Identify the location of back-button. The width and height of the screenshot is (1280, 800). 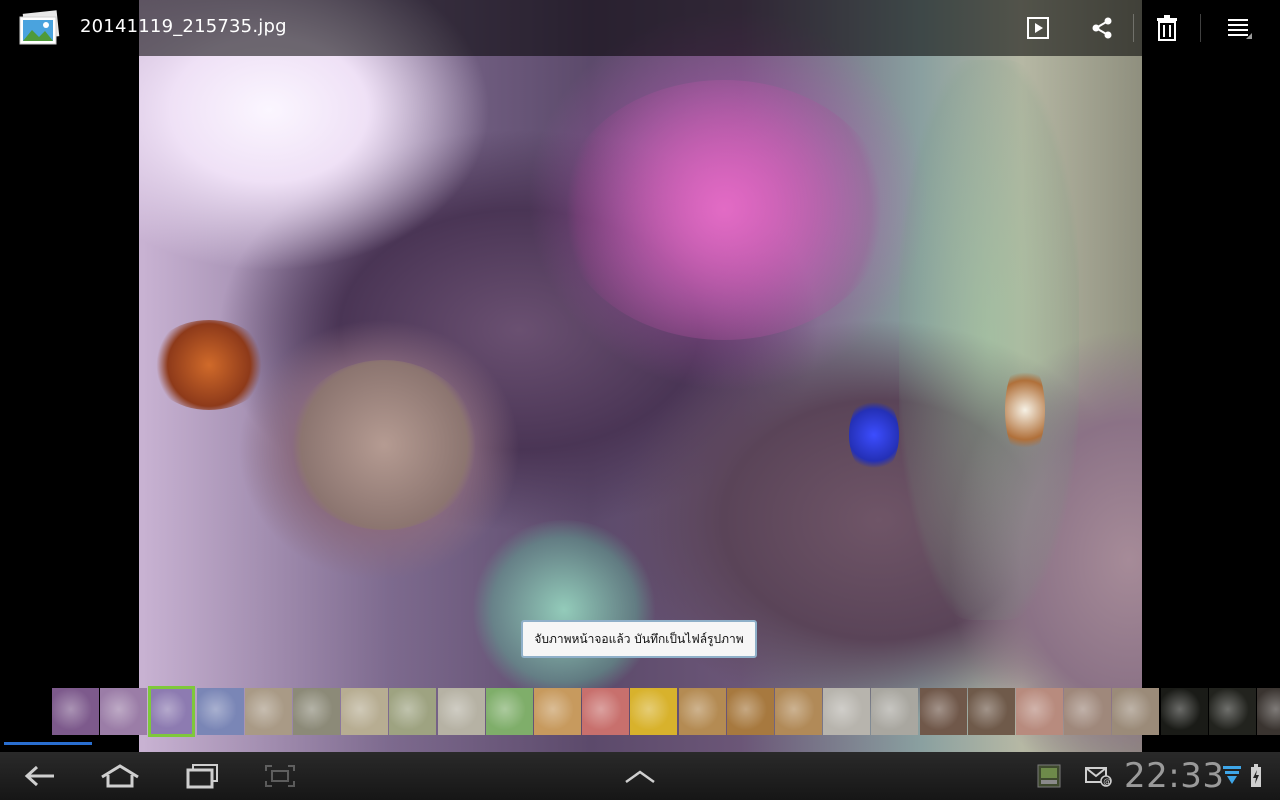
(40, 776).